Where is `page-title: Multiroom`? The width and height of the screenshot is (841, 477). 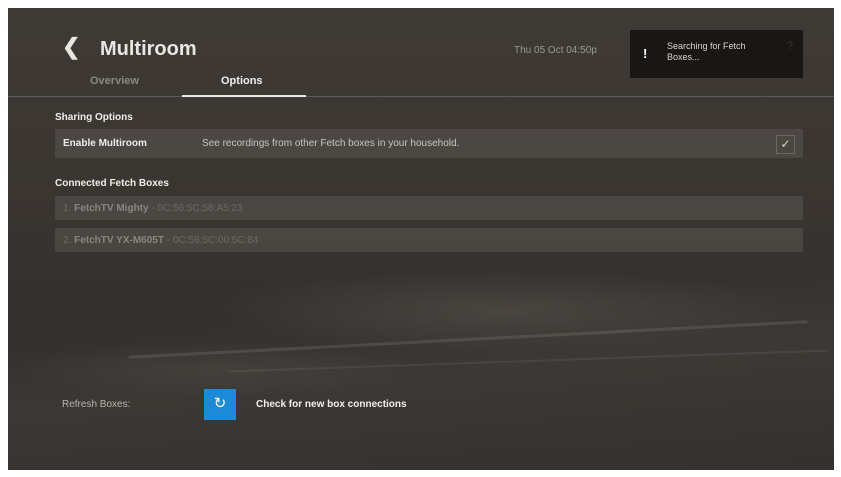
page-title: Multiroom is located at coordinates (148, 49).